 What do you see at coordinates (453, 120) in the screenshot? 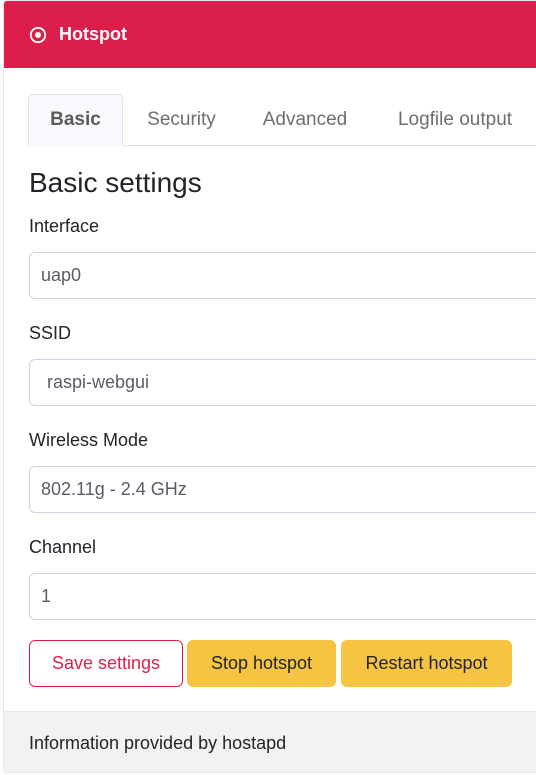
I see `tab-logfile-output: Logfile output` at bounding box center [453, 120].